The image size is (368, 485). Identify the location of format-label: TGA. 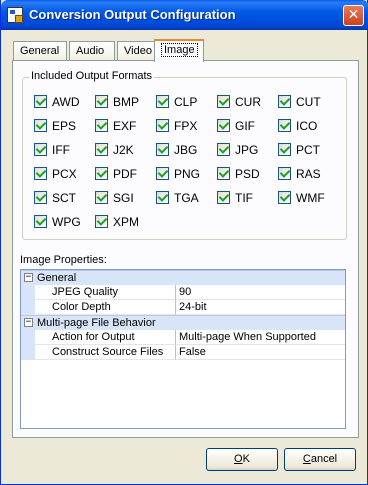
(186, 198).